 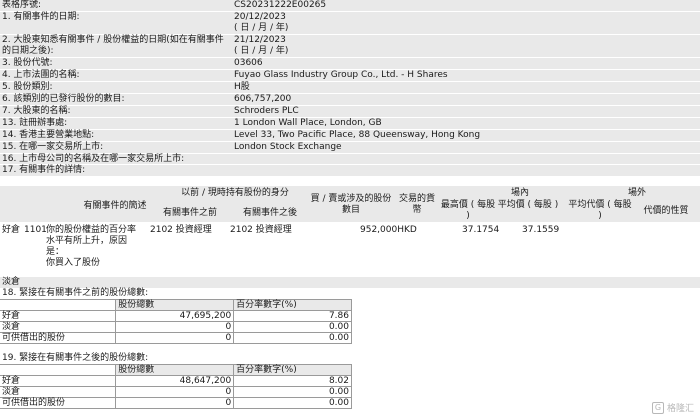 What do you see at coordinates (116, 87) in the screenshot?
I see `row-label: 5. 股份類別:` at bounding box center [116, 87].